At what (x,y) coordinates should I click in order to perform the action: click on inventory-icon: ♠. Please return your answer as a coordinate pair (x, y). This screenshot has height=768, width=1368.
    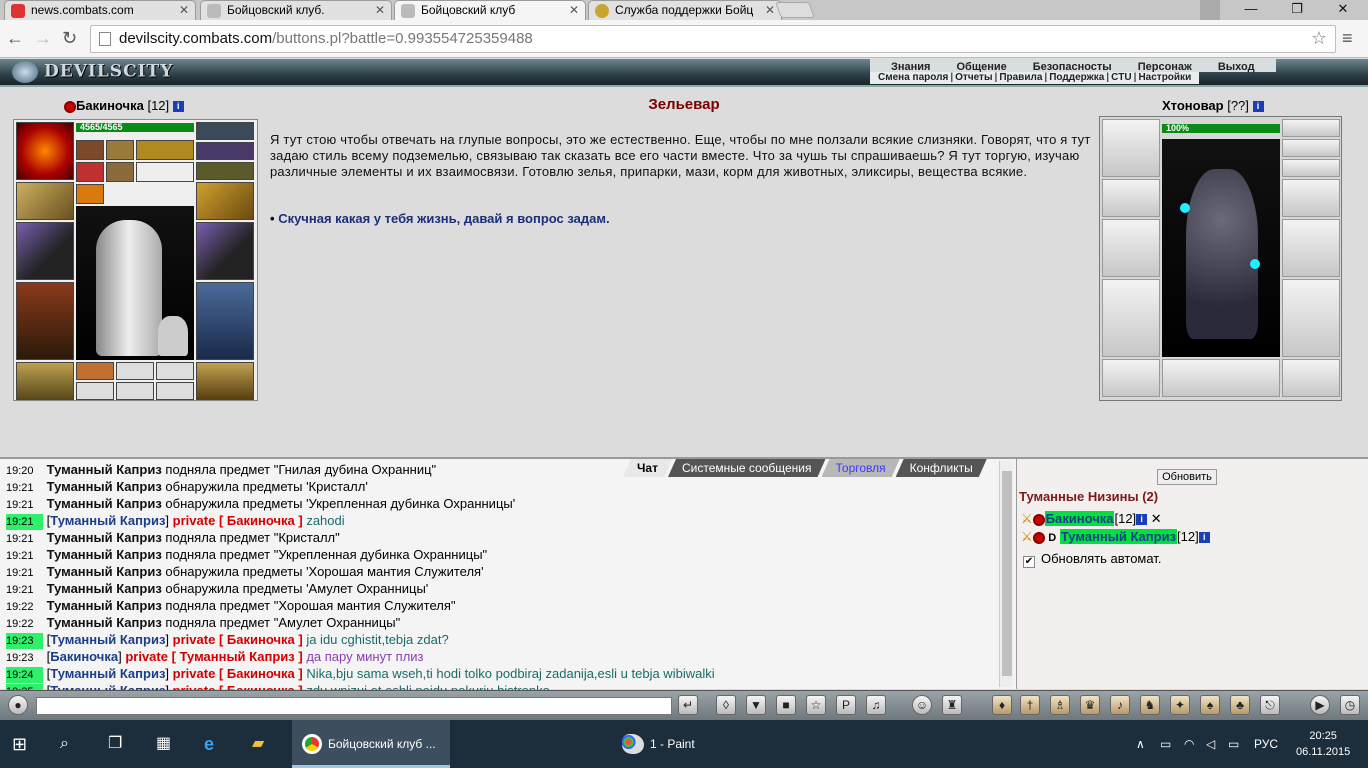
    Looking at the image, I should click on (1210, 705).